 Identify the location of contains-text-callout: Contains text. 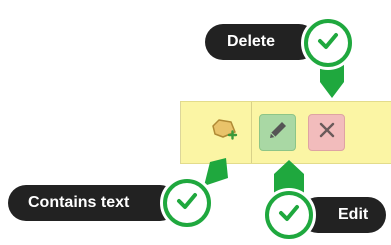
(93, 203).